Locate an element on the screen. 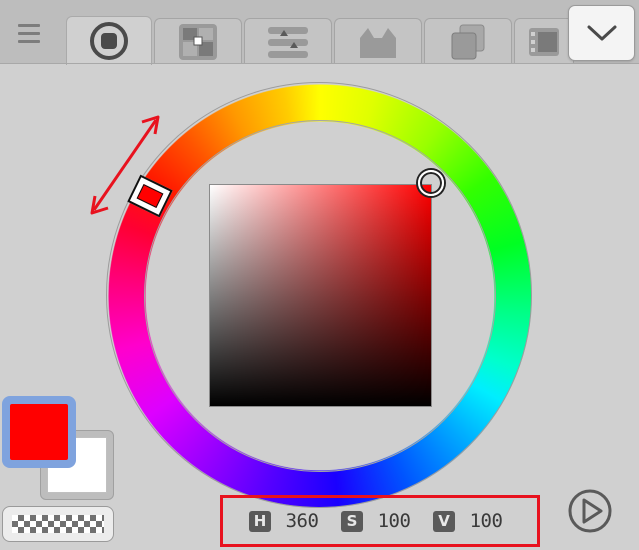 The height and width of the screenshot is (550, 639). intermediate-color-icon is located at coordinates (198, 41).